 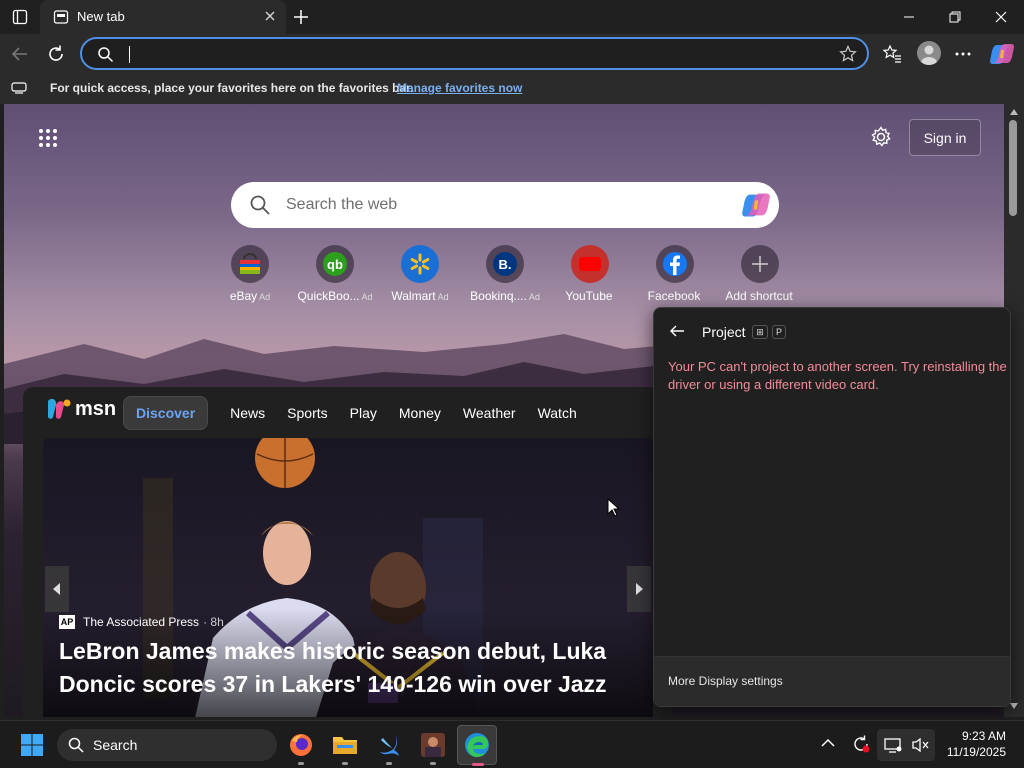 I want to click on browser-toolbar, so click(x=512, y=54).